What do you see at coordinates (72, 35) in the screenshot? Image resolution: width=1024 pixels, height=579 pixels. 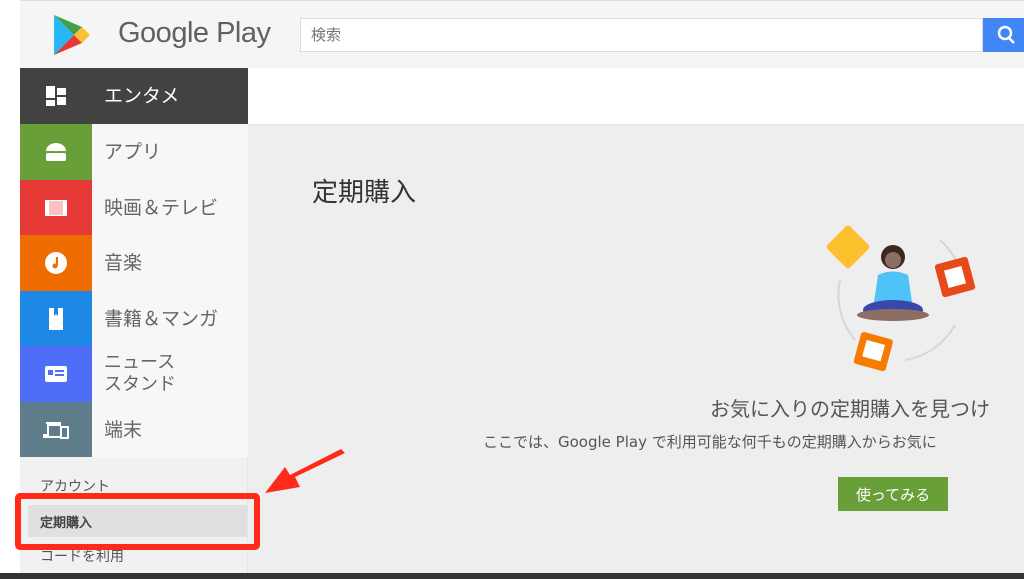 I see `google-play-logo-icon` at bounding box center [72, 35].